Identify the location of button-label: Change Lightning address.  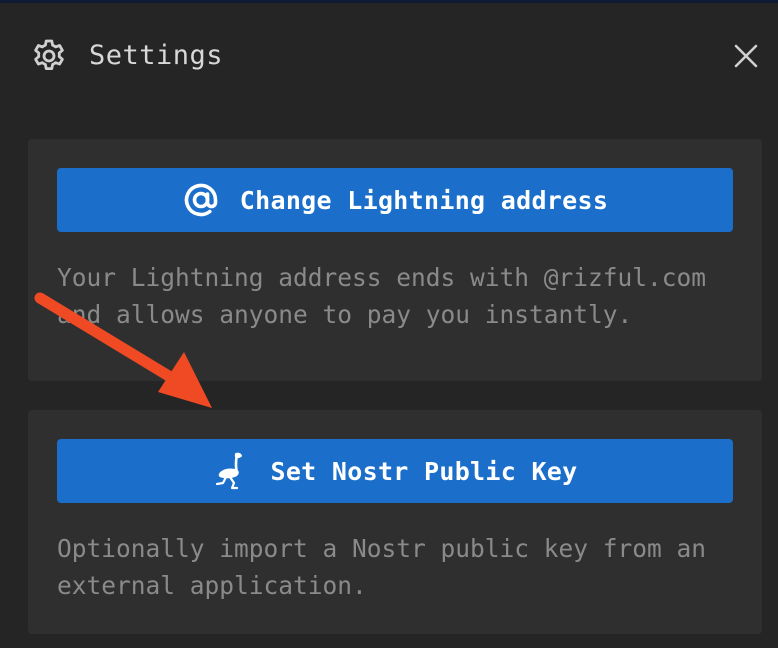
(424, 200).